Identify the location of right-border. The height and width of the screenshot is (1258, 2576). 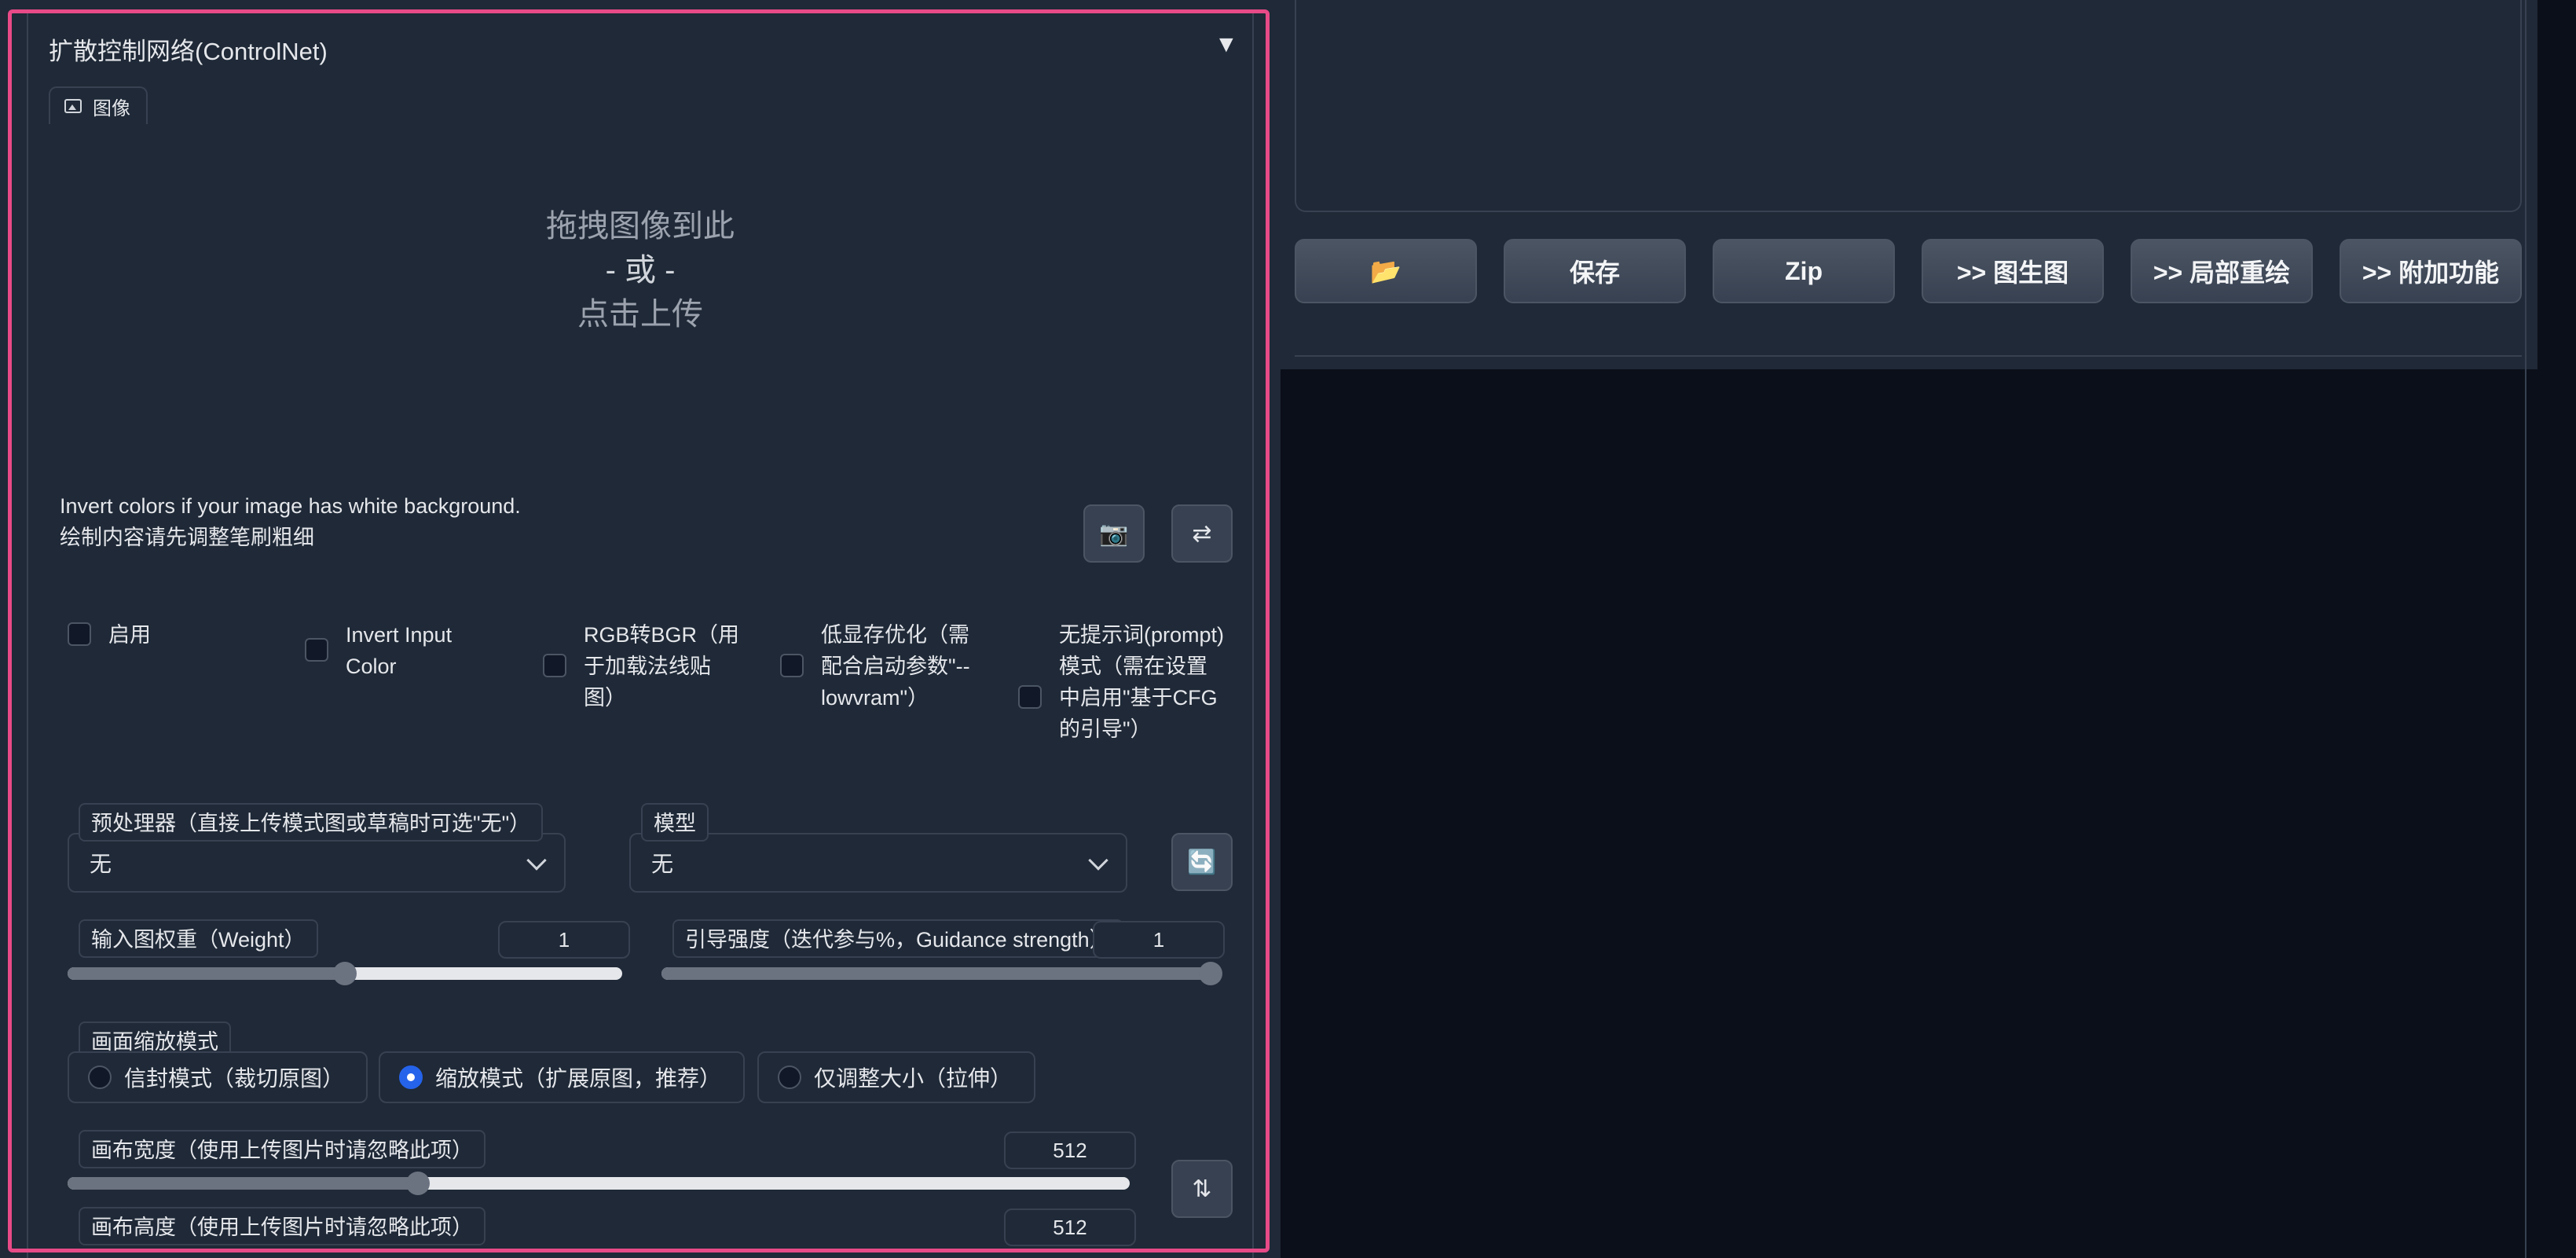
(2526, 629).